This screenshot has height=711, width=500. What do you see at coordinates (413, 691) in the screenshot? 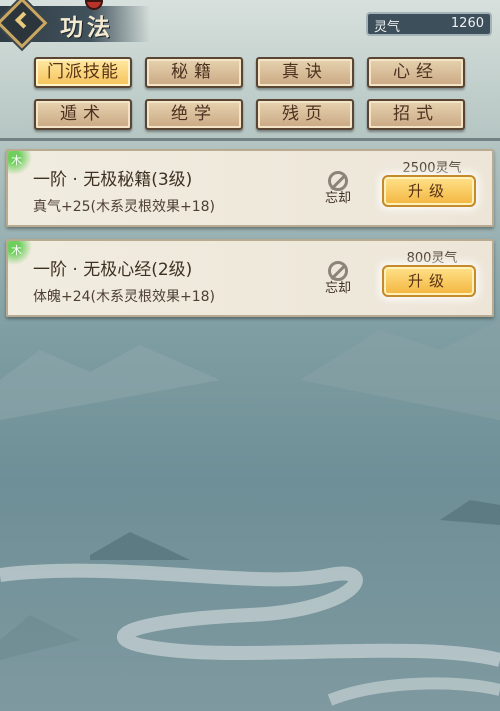
I see `river-path-lower` at bounding box center [413, 691].